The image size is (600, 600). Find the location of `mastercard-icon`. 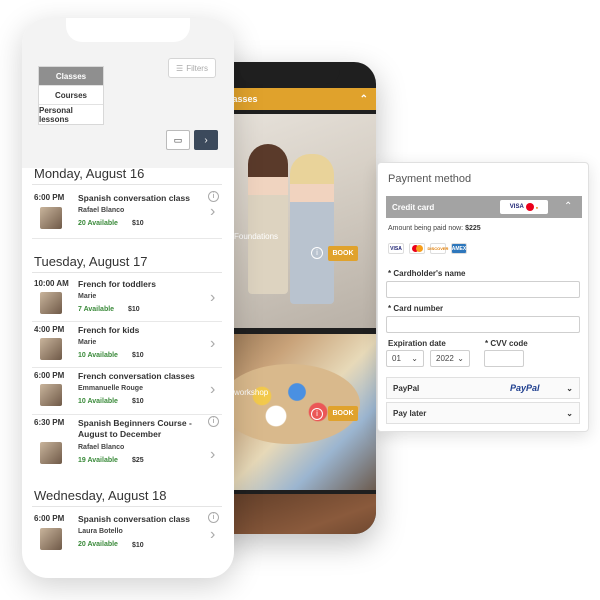

mastercard-icon is located at coordinates (529, 207).